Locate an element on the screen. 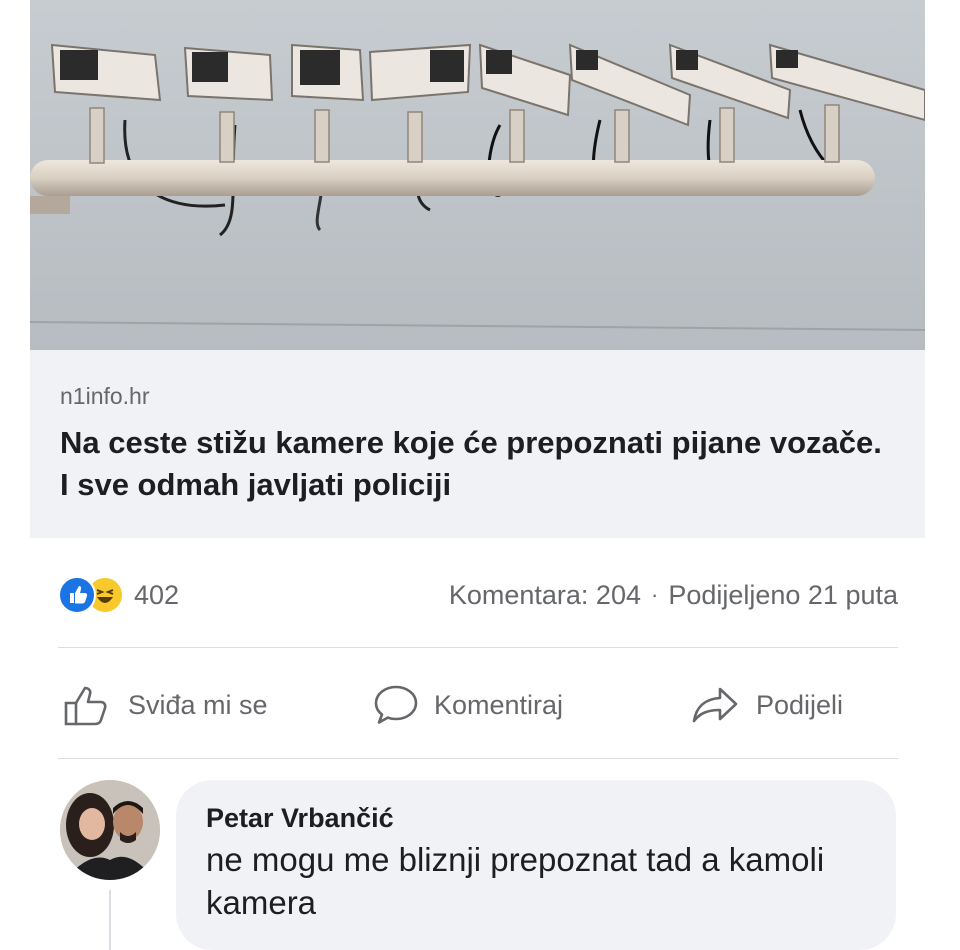 This screenshot has width=960, height=950. speech-bubble-icon is located at coordinates (396, 704).